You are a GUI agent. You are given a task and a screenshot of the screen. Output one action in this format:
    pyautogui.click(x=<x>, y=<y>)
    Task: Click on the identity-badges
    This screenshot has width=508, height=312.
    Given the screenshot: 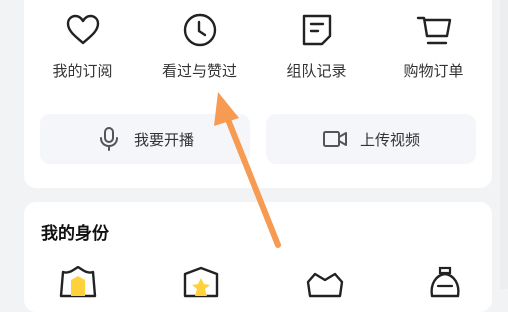 What is the action you would take?
    pyautogui.click(x=258, y=286)
    